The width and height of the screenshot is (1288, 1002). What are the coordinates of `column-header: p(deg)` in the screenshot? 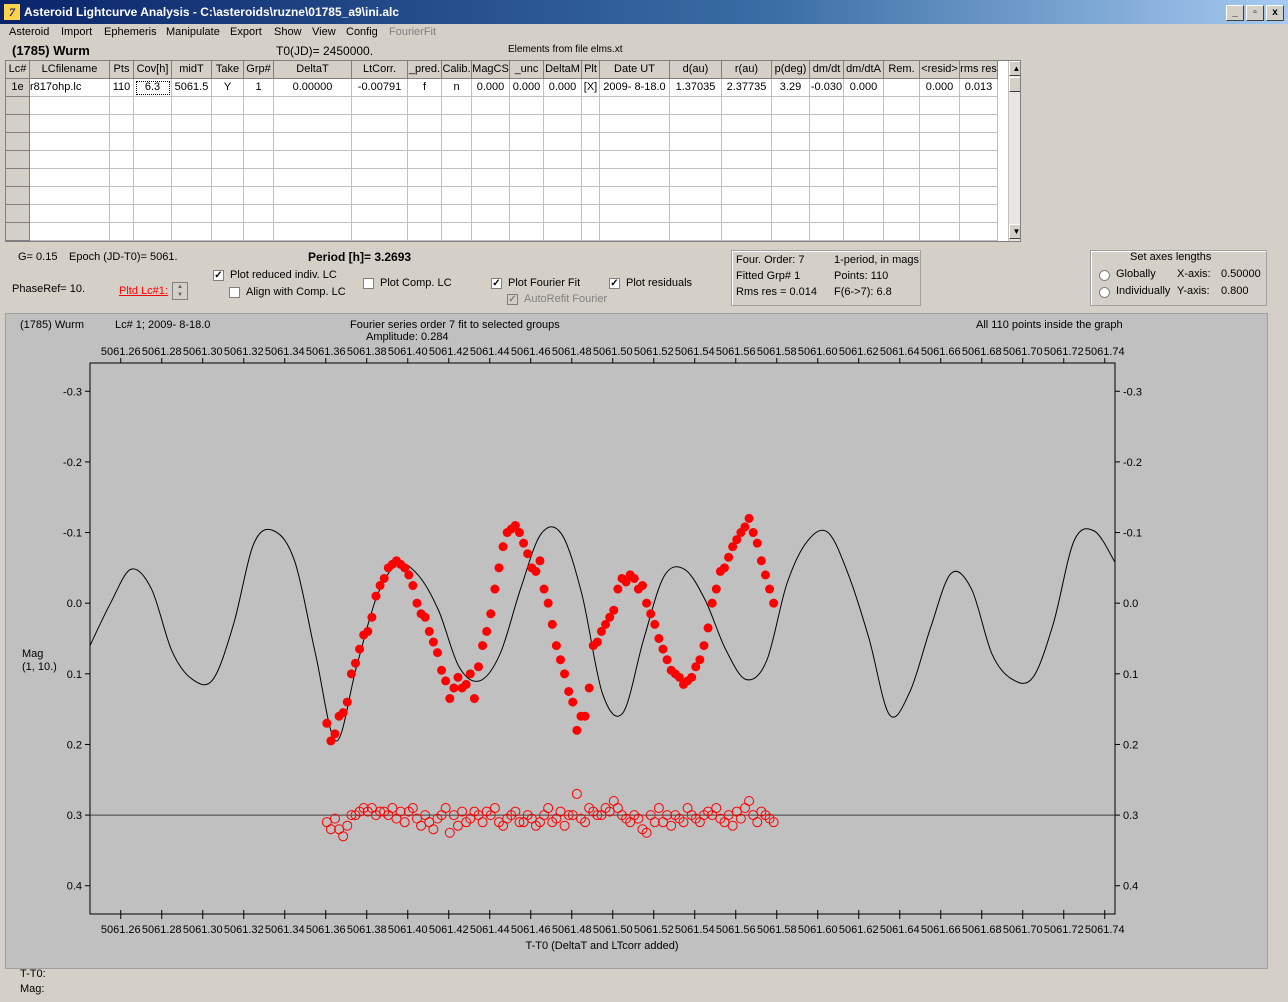 It's located at (791, 70).